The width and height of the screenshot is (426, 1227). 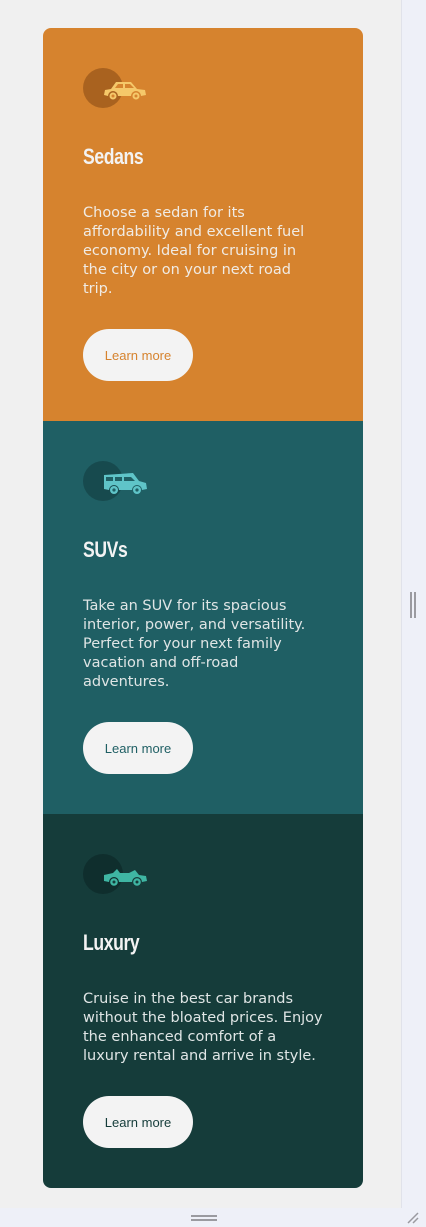 What do you see at coordinates (111, 942) in the screenshot?
I see `card-title: Luxury` at bounding box center [111, 942].